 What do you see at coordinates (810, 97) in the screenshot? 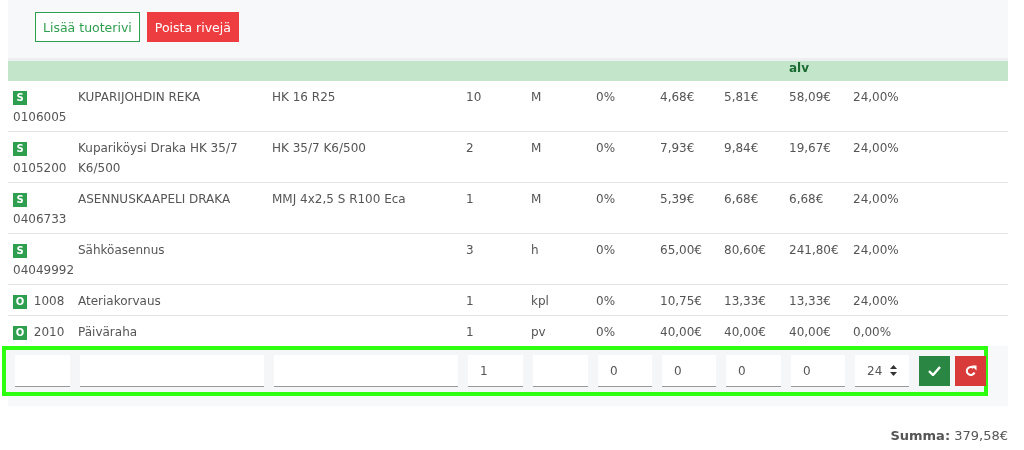
I see `table-cell-text: 58,09€` at bounding box center [810, 97].